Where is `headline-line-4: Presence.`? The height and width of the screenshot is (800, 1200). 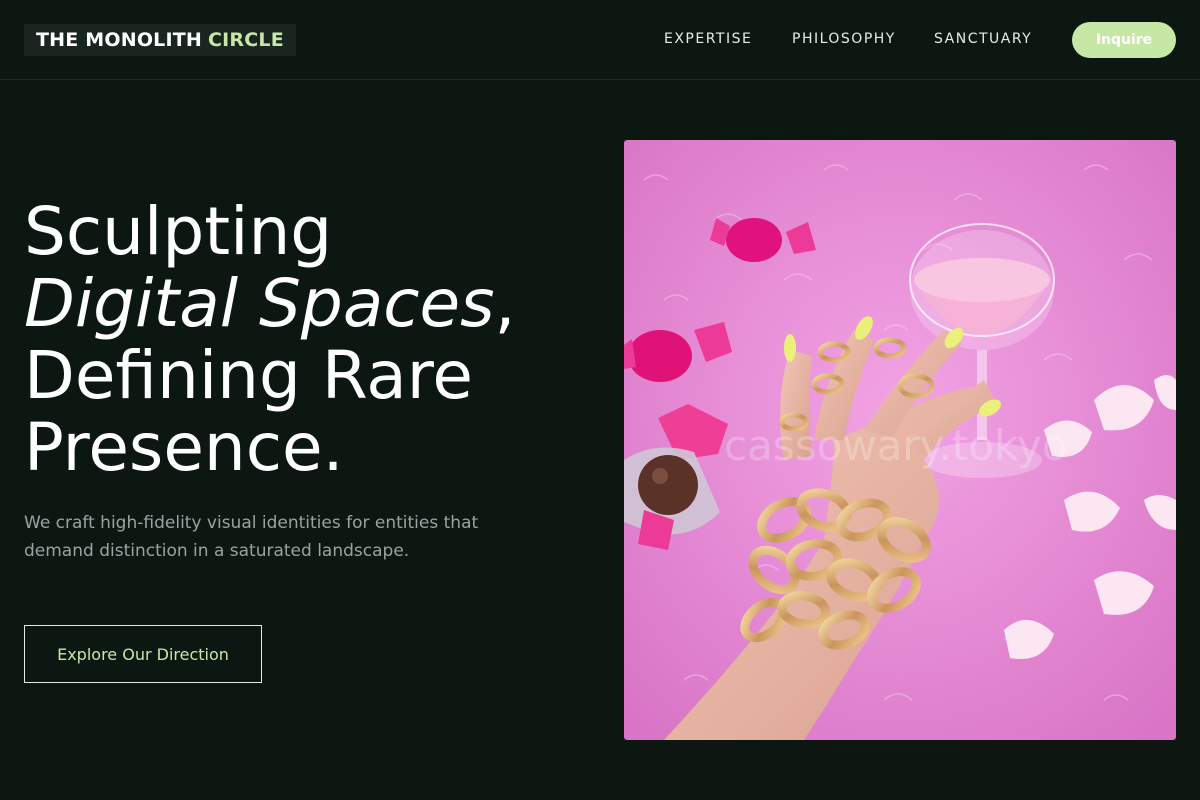
headline-line-4: Presence. is located at coordinates (184, 447).